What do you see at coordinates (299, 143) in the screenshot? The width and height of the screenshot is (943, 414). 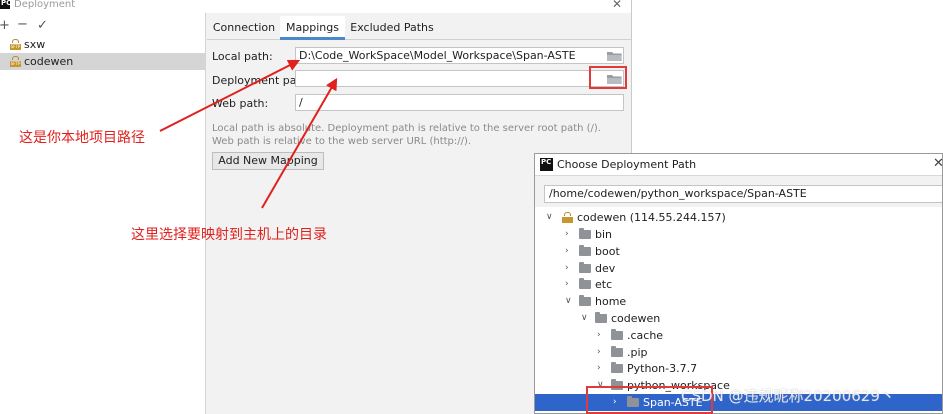 I see `arrow-to-deployment-path` at bounding box center [299, 143].